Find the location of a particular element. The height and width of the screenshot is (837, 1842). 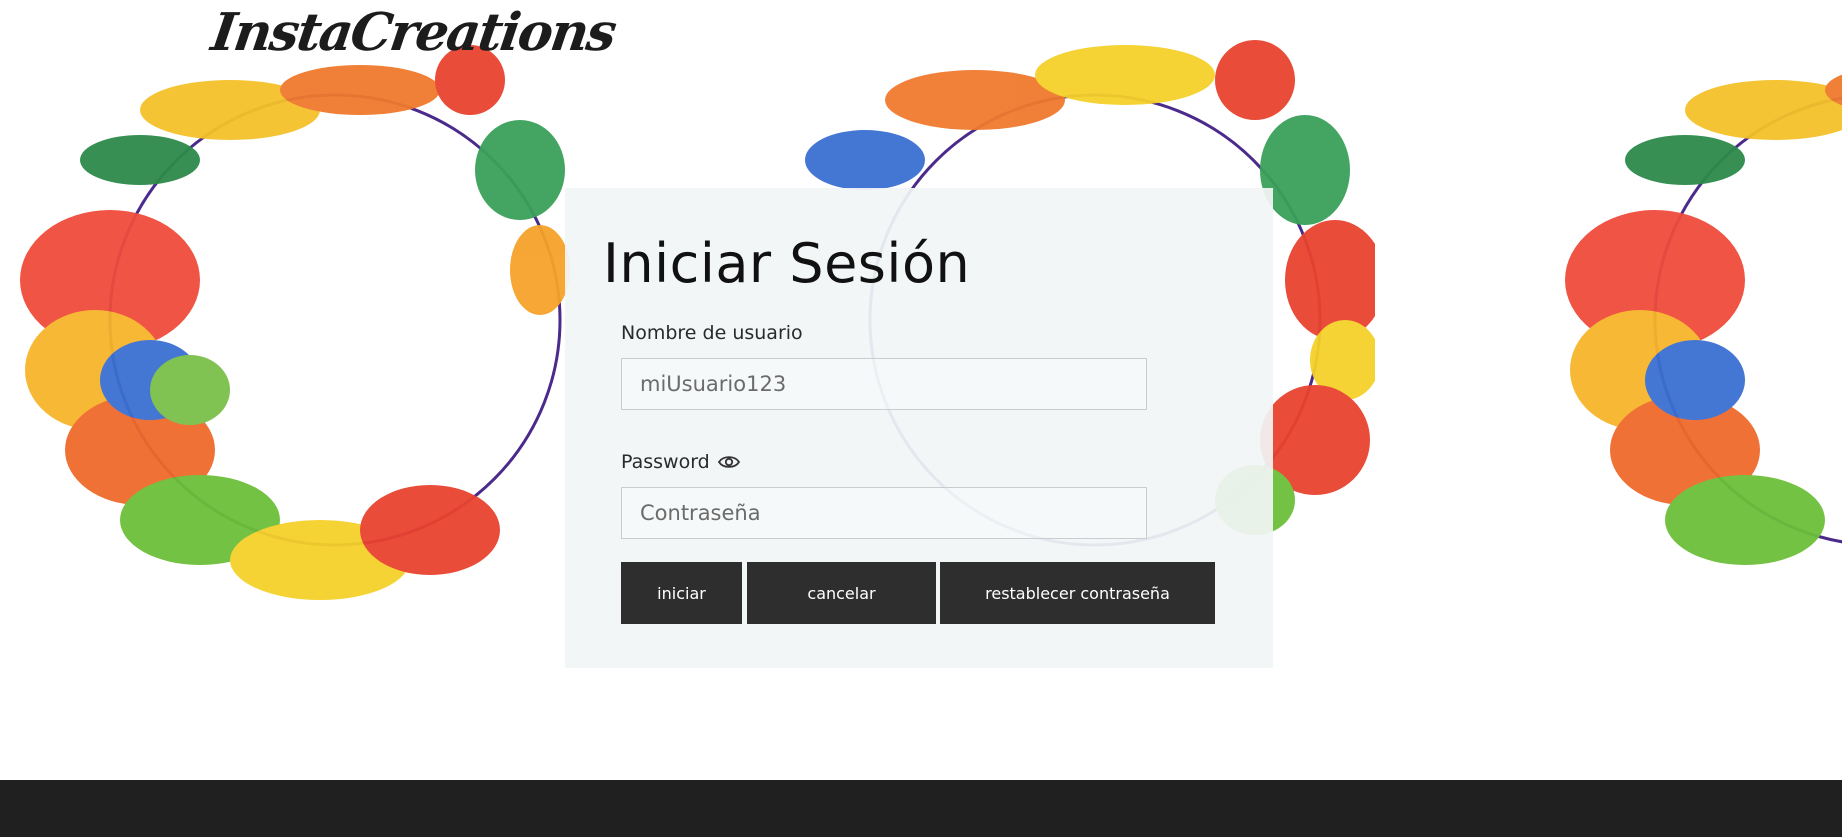

username-label: Nombre de usuario is located at coordinates (712, 333).